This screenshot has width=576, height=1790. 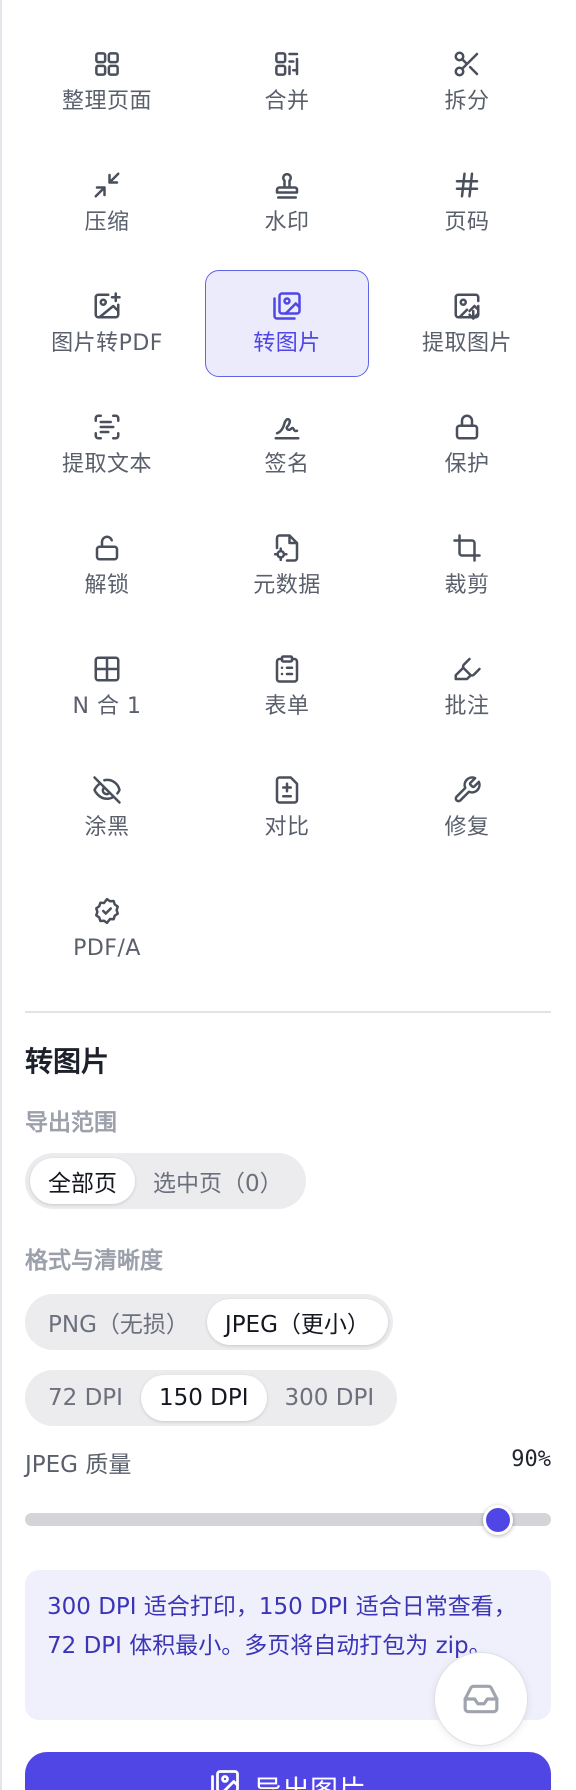 What do you see at coordinates (107, 807) in the screenshot?
I see `tool-redact: 涂黑` at bounding box center [107, 807].